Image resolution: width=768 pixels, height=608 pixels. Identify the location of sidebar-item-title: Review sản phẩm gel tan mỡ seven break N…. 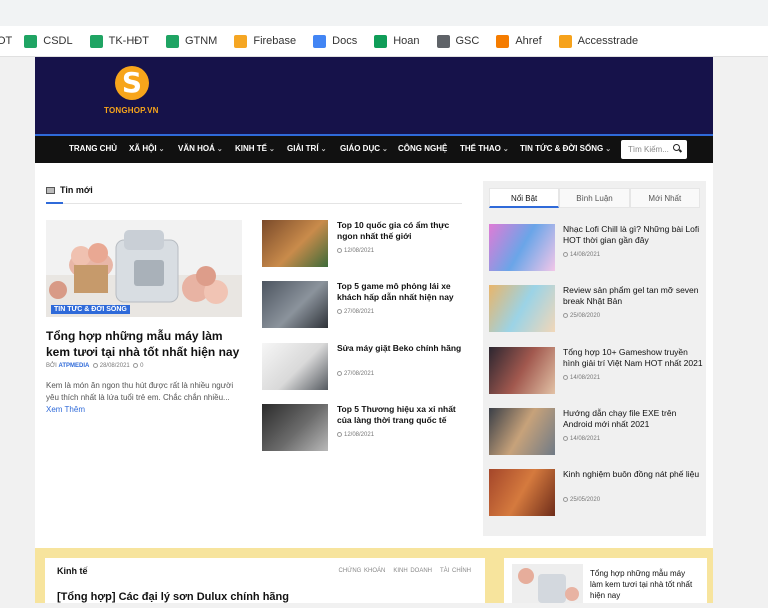
(633, 296).